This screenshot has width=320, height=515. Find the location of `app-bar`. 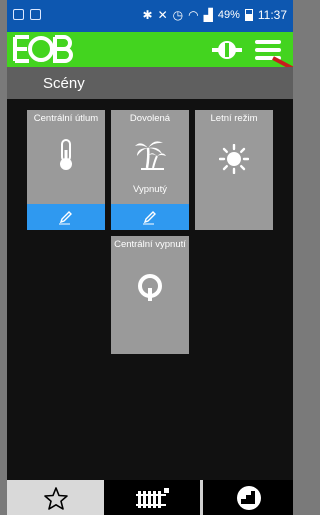

app-bar is located at coordinates (150, 49).